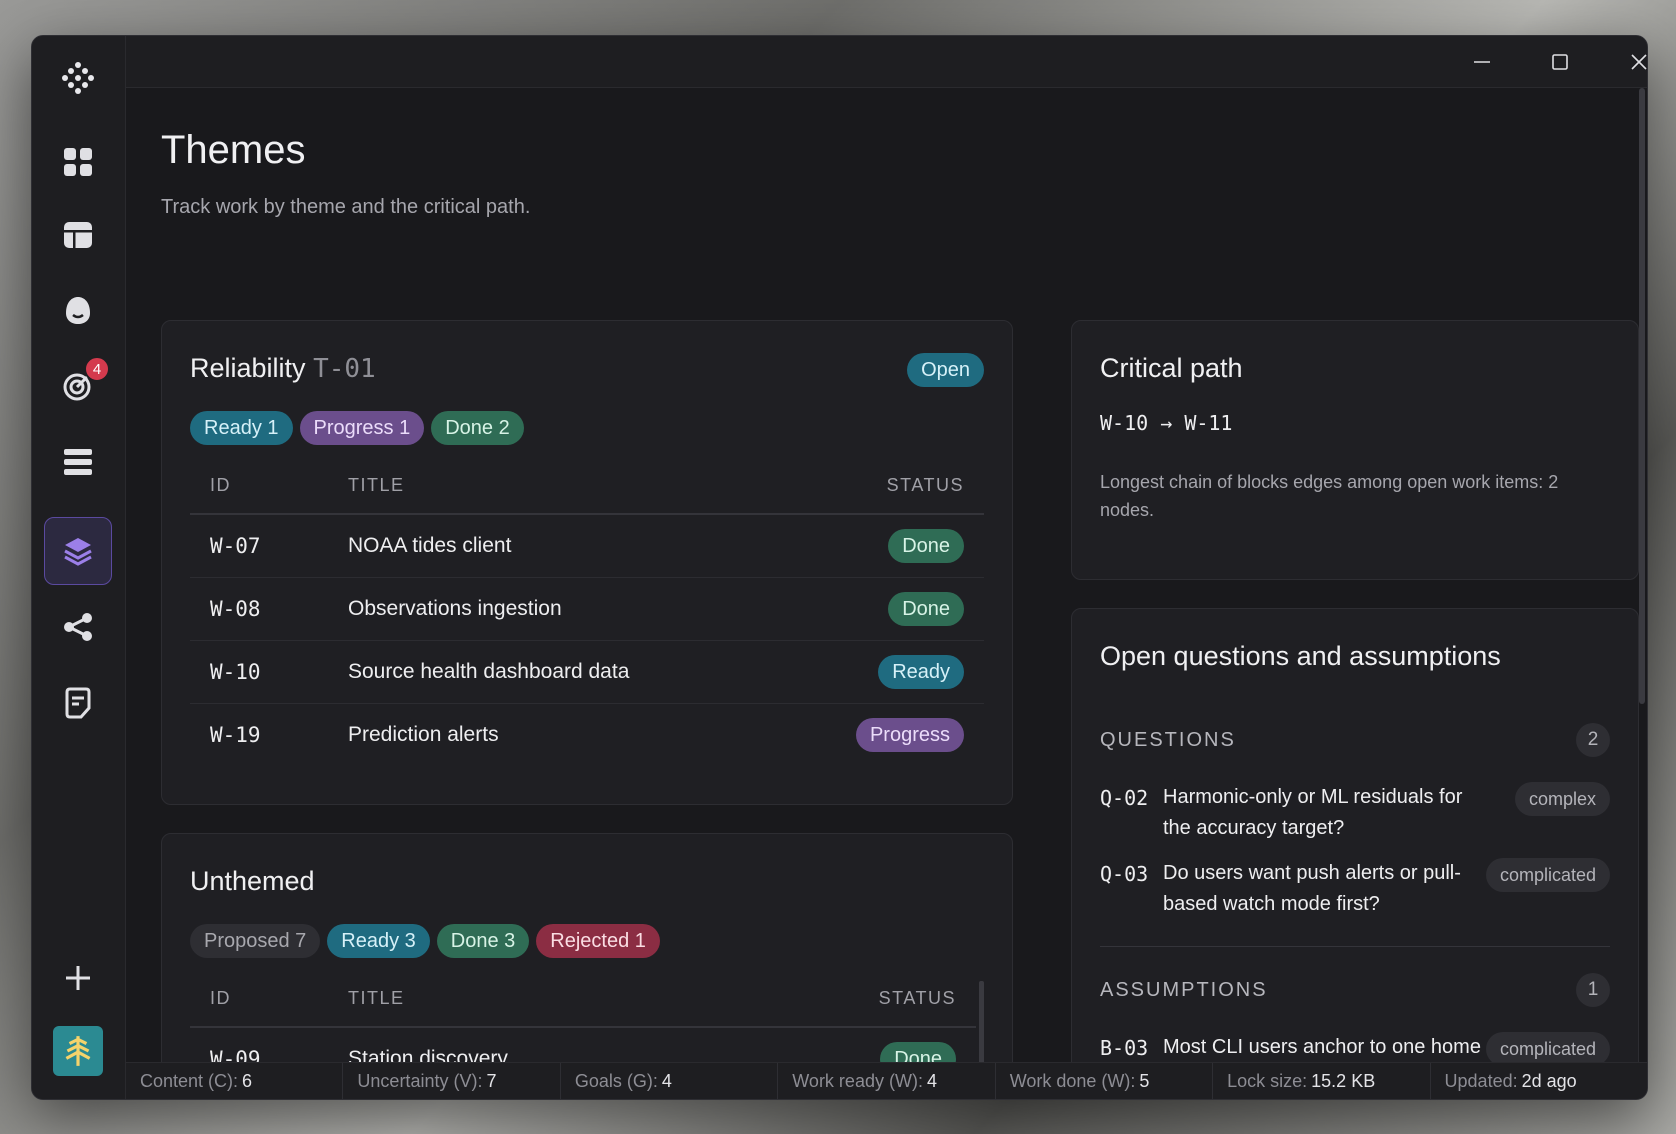  I want to click on add-button, so click(78, 978).